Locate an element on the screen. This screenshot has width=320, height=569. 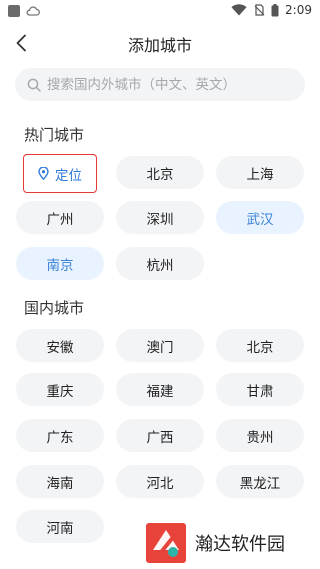
city-chip-shanghai: 上海 is located at coordinates (260, 172).